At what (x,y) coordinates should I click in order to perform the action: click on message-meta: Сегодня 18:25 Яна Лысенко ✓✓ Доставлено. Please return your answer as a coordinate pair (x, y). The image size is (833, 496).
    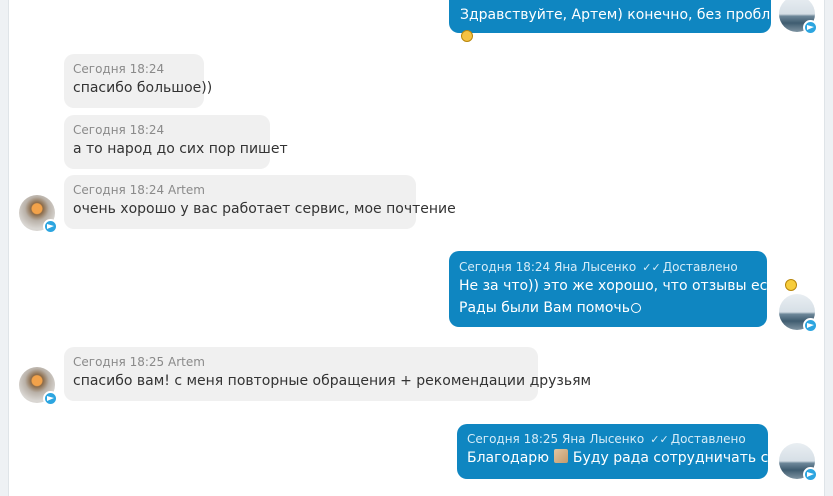
    Looking at the image, I should click on (606, 439).